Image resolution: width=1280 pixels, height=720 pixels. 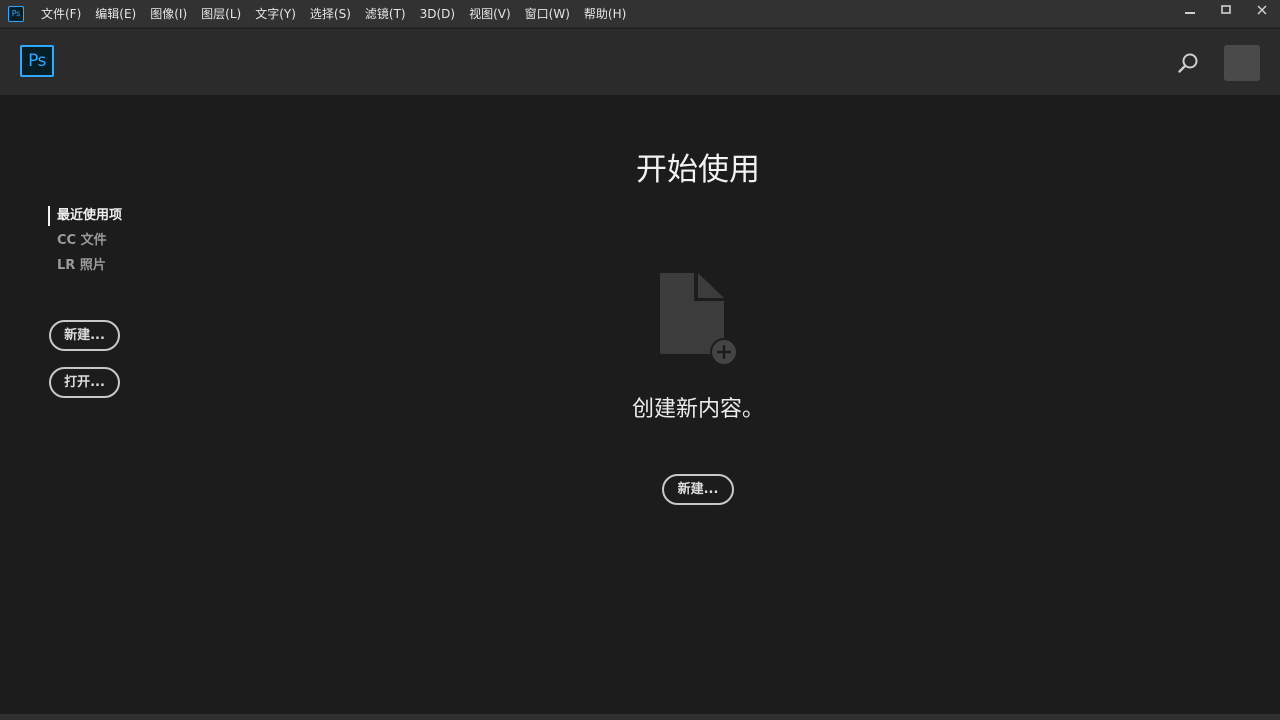 What do you see at coordinates (61, 14) in the screenshot?
I see `menu-file: 文件(F)` at bounding box center [61, 14].